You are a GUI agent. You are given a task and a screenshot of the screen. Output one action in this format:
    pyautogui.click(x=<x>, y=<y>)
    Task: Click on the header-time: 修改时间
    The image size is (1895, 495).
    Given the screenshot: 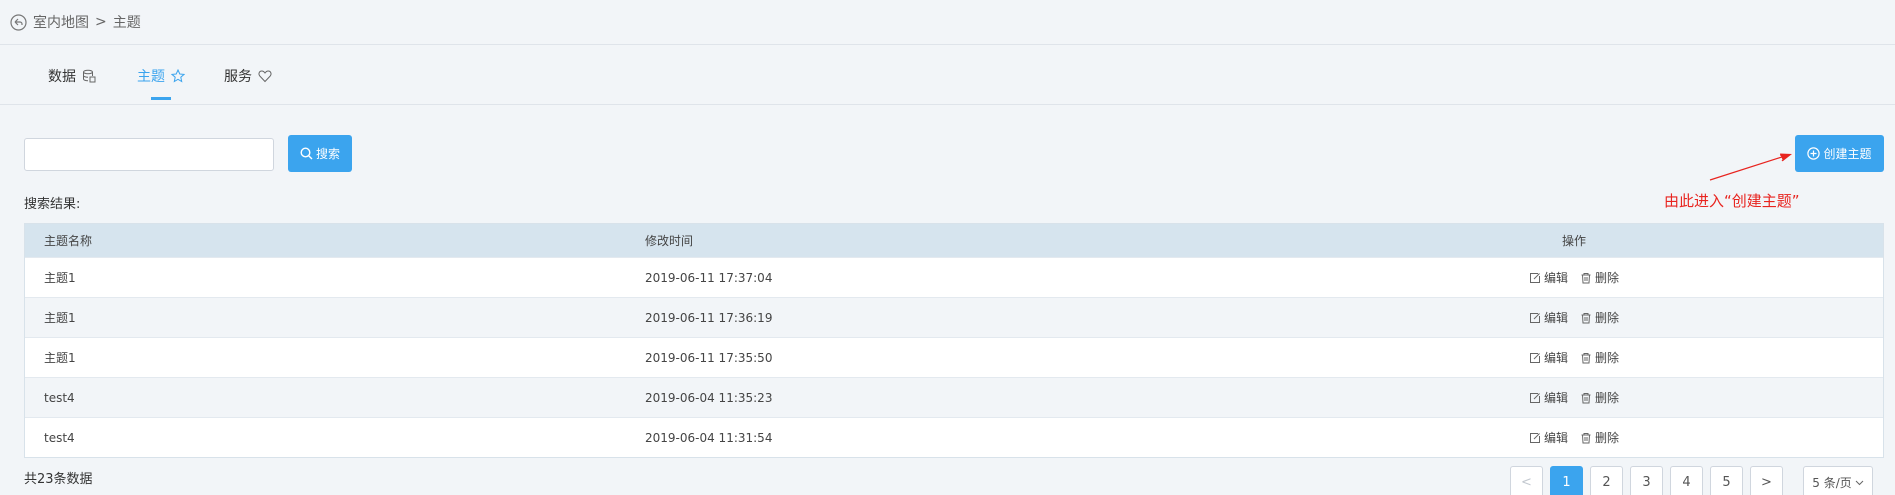 What is the action you would take?
    pyautogui.click(x=669, y=241)
    